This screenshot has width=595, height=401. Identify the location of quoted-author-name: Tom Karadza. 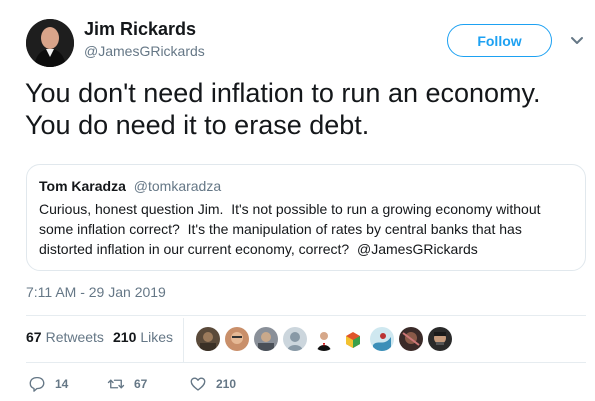
(82, 186).